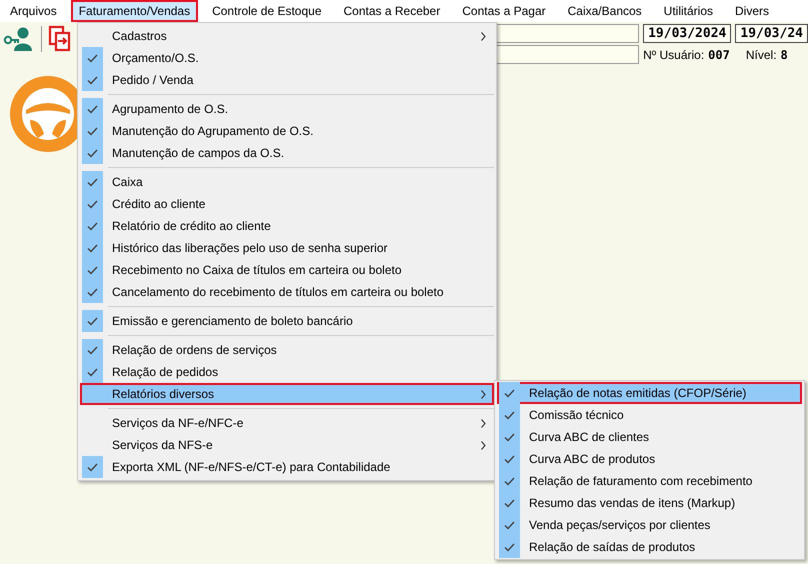 This screenshot has width=808, height=564. Describe the element at coordinates (287, 226) in the screenshot. I see `menu-item: Relatório de crédito ao cliente` at that location.